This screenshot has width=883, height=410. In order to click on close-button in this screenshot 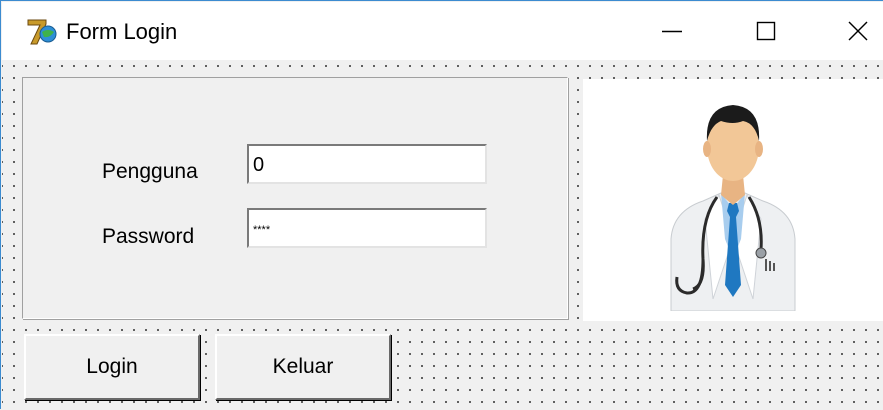, I will do `click(855, 31)`.